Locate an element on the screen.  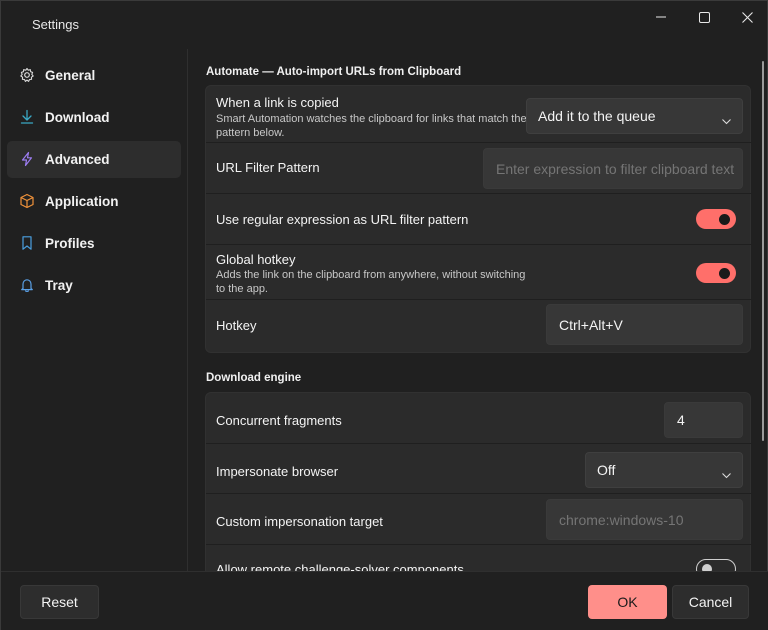
sidebar-item-download: Download is located at coordinates (94, 117).